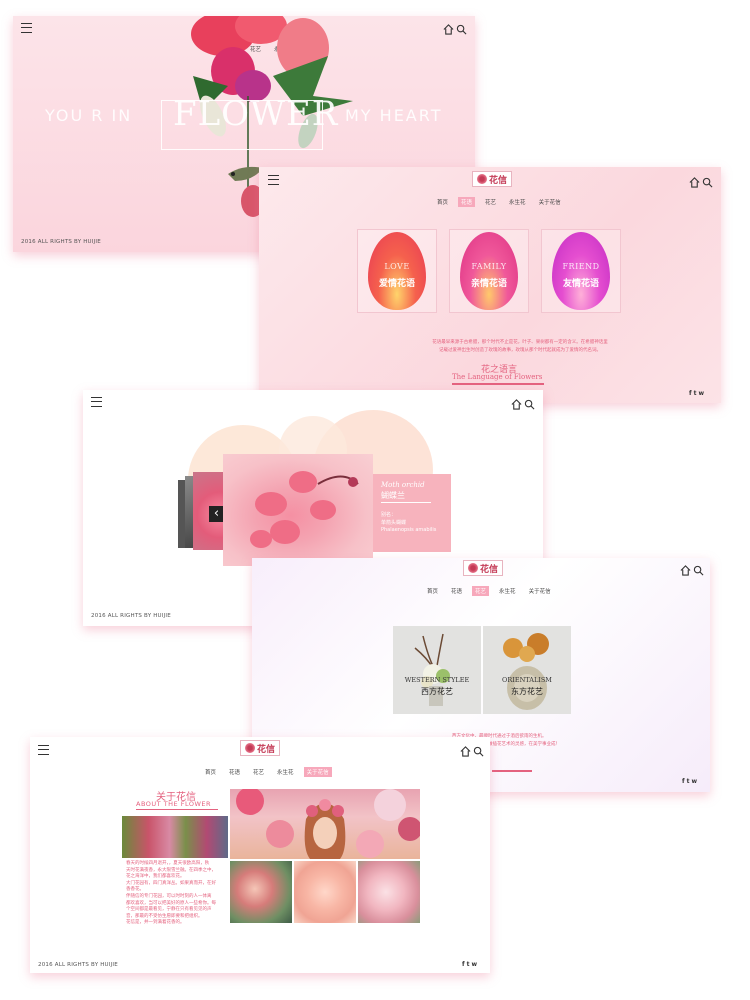 The width and height of the screenshot is (750, 1000). I want to click on love-cn: 爱情花语, so click(396, 284).